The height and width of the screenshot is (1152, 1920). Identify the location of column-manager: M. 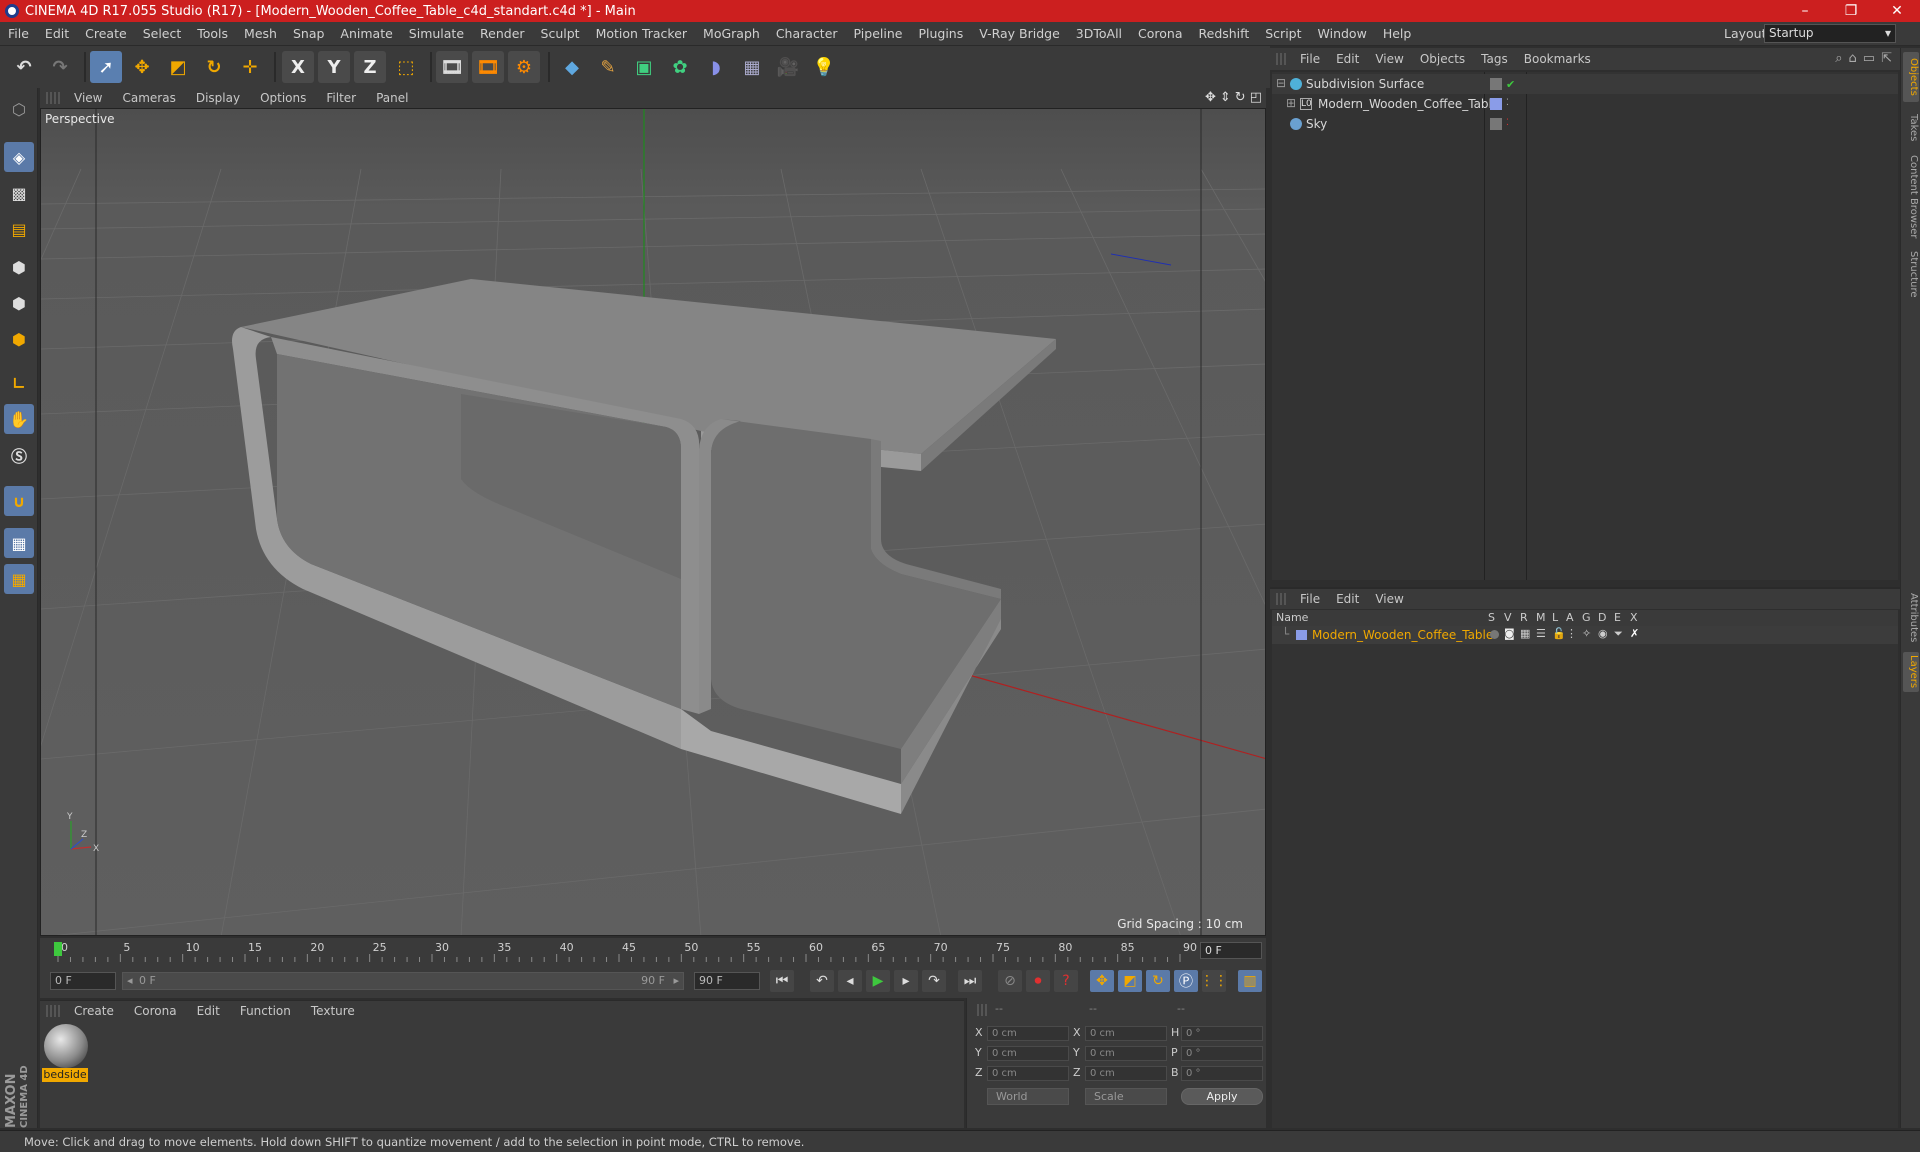
(1541, 617).